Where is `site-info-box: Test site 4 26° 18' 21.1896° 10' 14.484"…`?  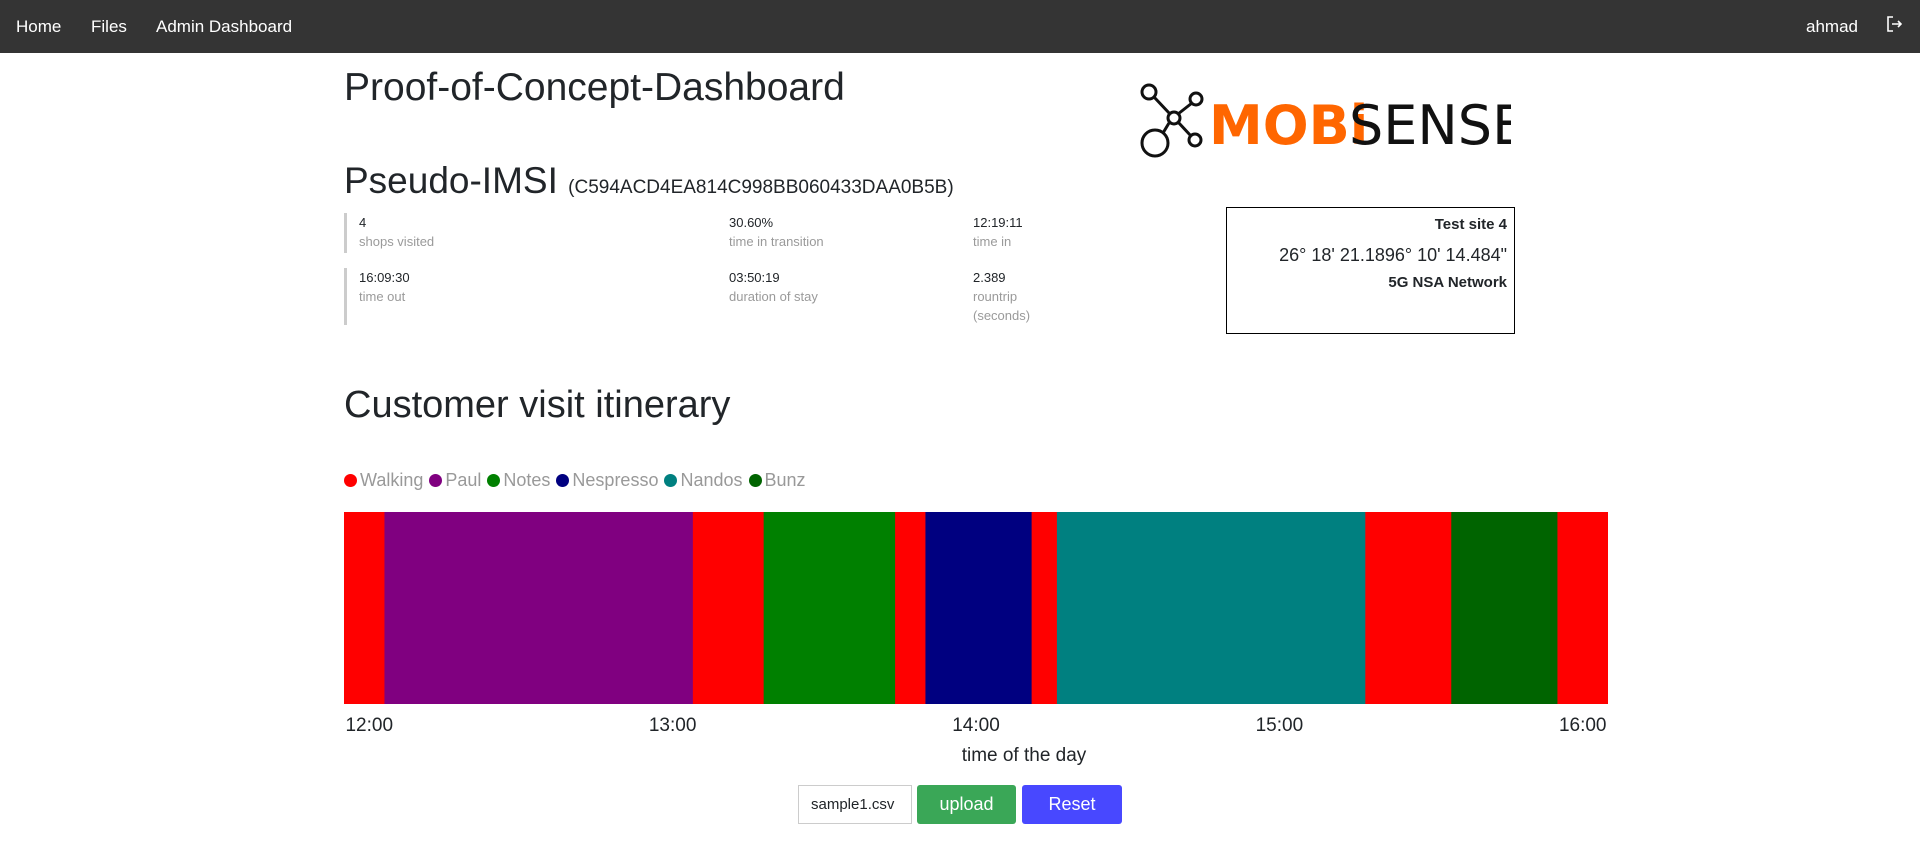 site-info-box: Test site 4 26° 18' 21.1896° 10' 14.484"… is located at coordinates (1370, 270).